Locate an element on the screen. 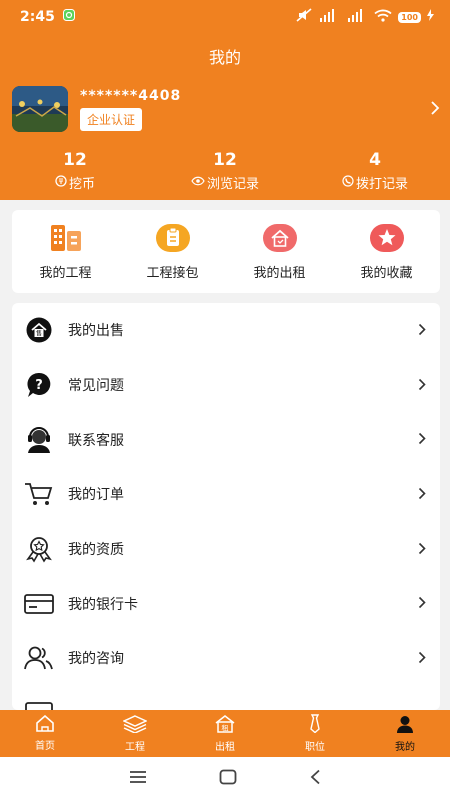 This screenshot has height=800, width=450. menu-contact-support: 联系客服 is located at coordinates (226, 439).